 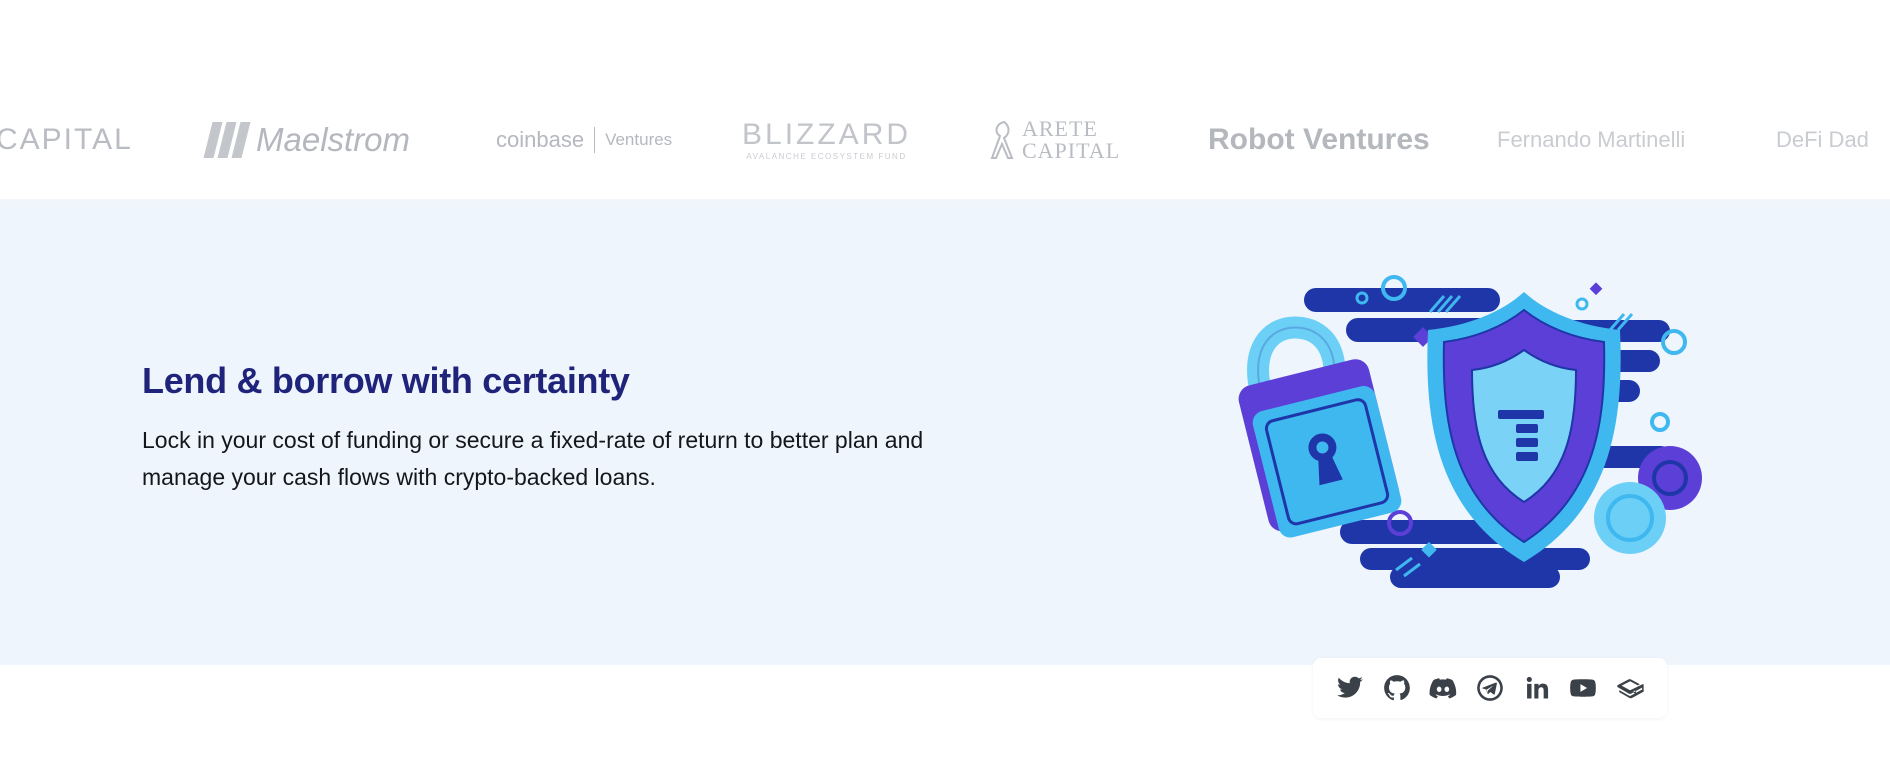 I want to click on hero-title: Lend & borrow with certainty, so click(x=386, y=380).